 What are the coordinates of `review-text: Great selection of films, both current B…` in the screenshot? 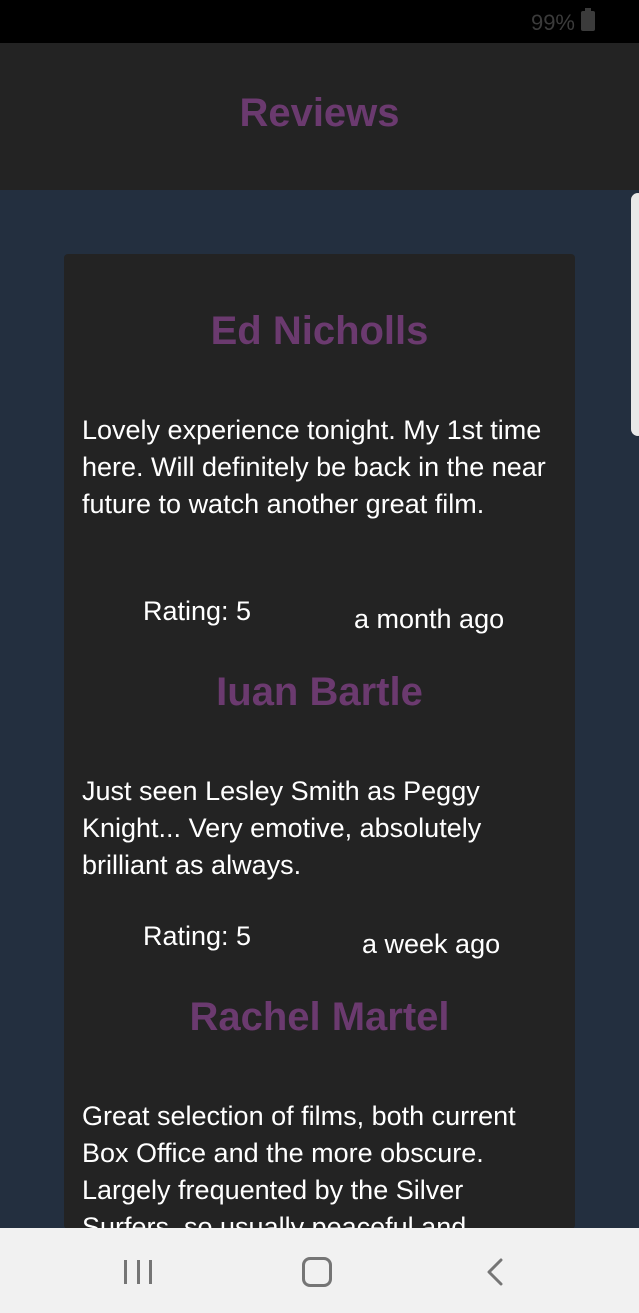 It's located at (299, 1165).